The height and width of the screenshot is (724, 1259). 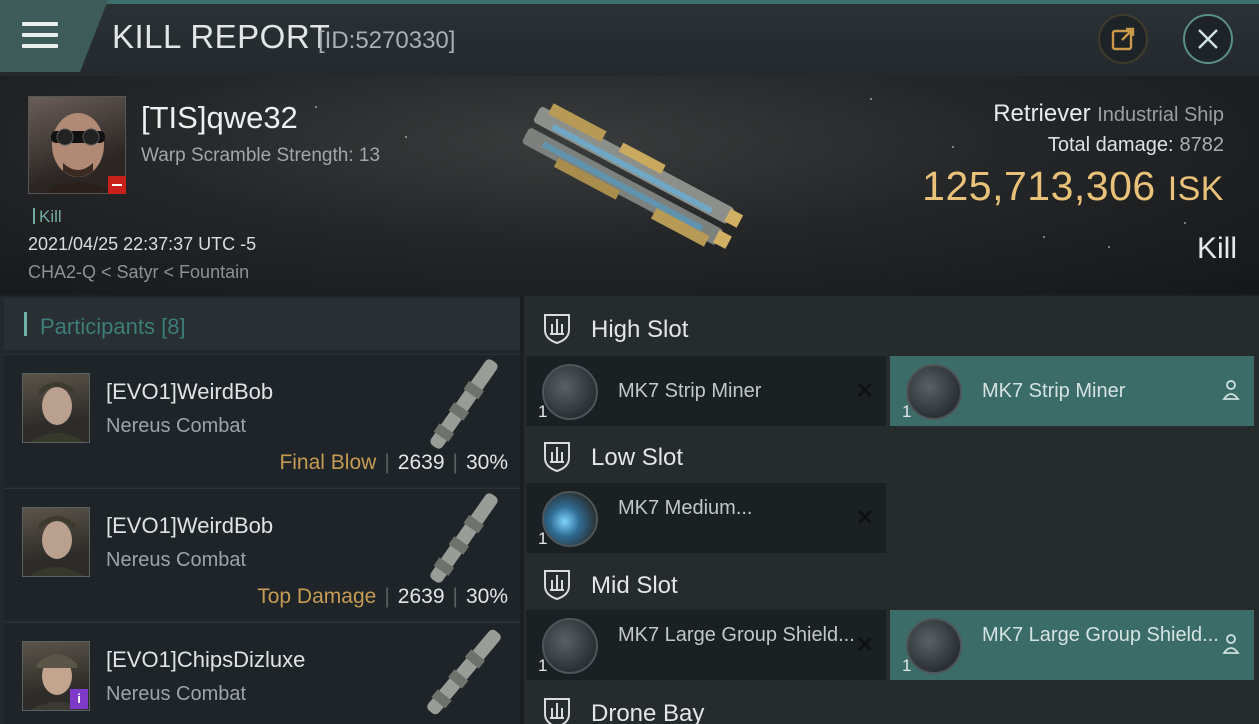 I want to click on hostile-badge, so click(x=117, y=185).